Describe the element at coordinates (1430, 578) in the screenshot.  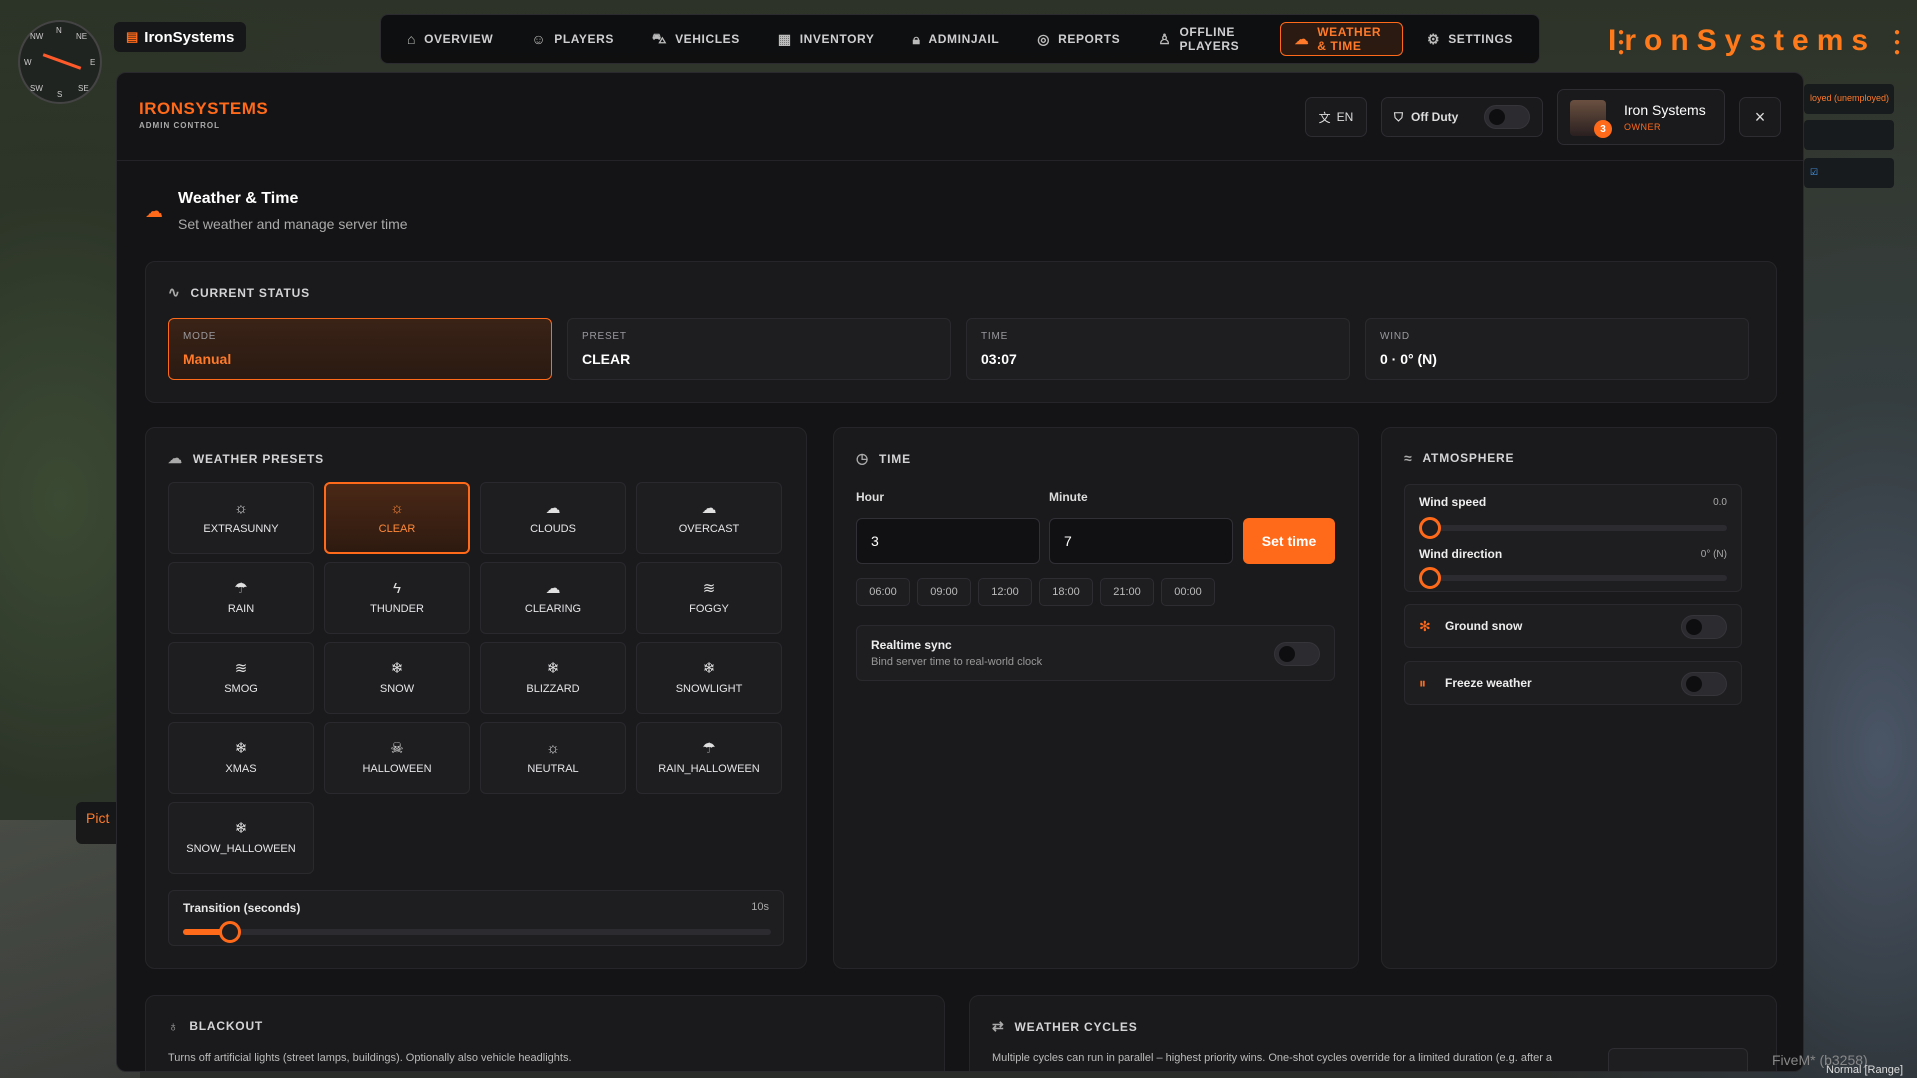
I see `wind-direction-knob` at that location.